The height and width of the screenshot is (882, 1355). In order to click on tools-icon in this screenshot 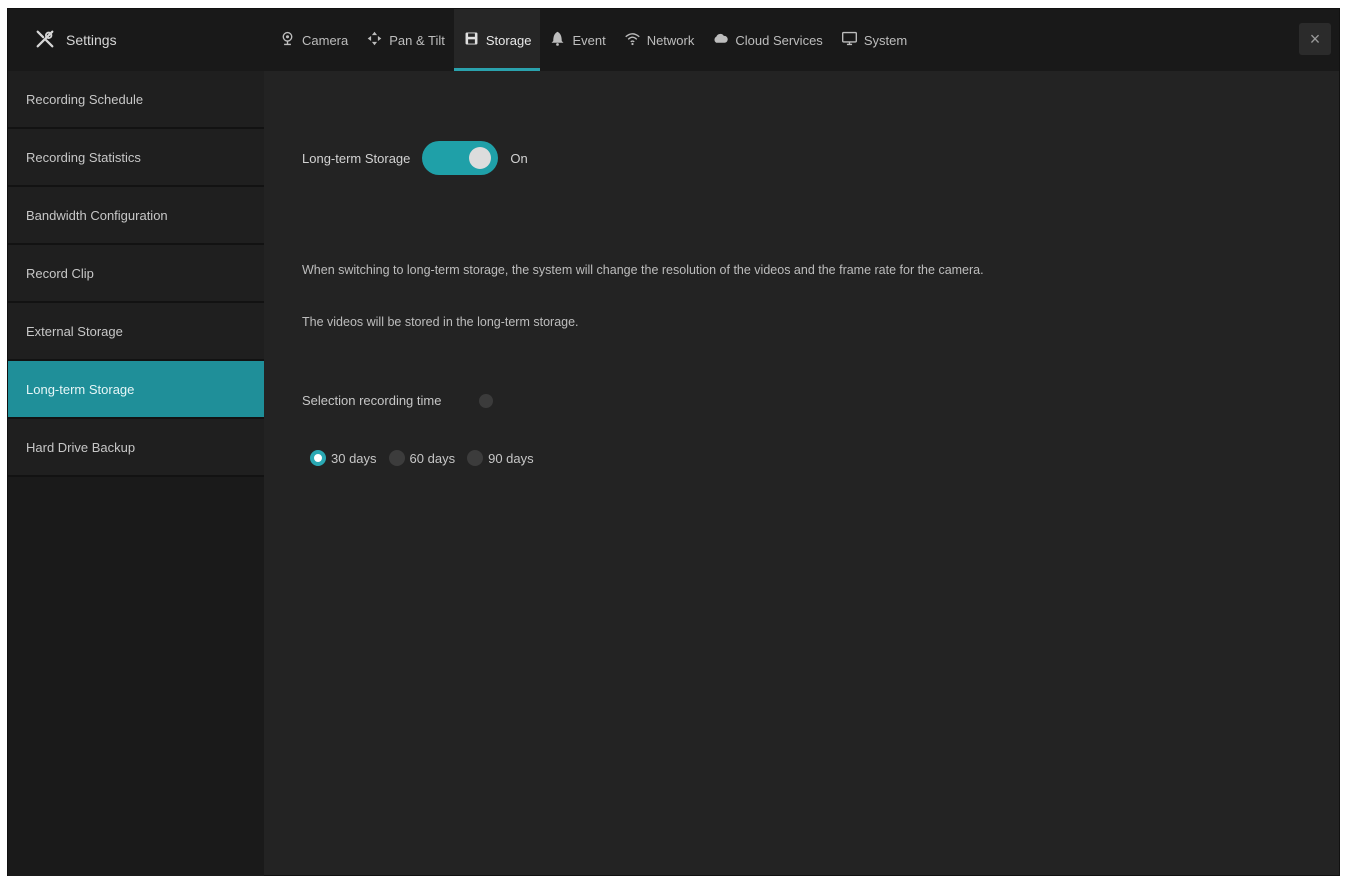, I will do `click(45, 40)`.